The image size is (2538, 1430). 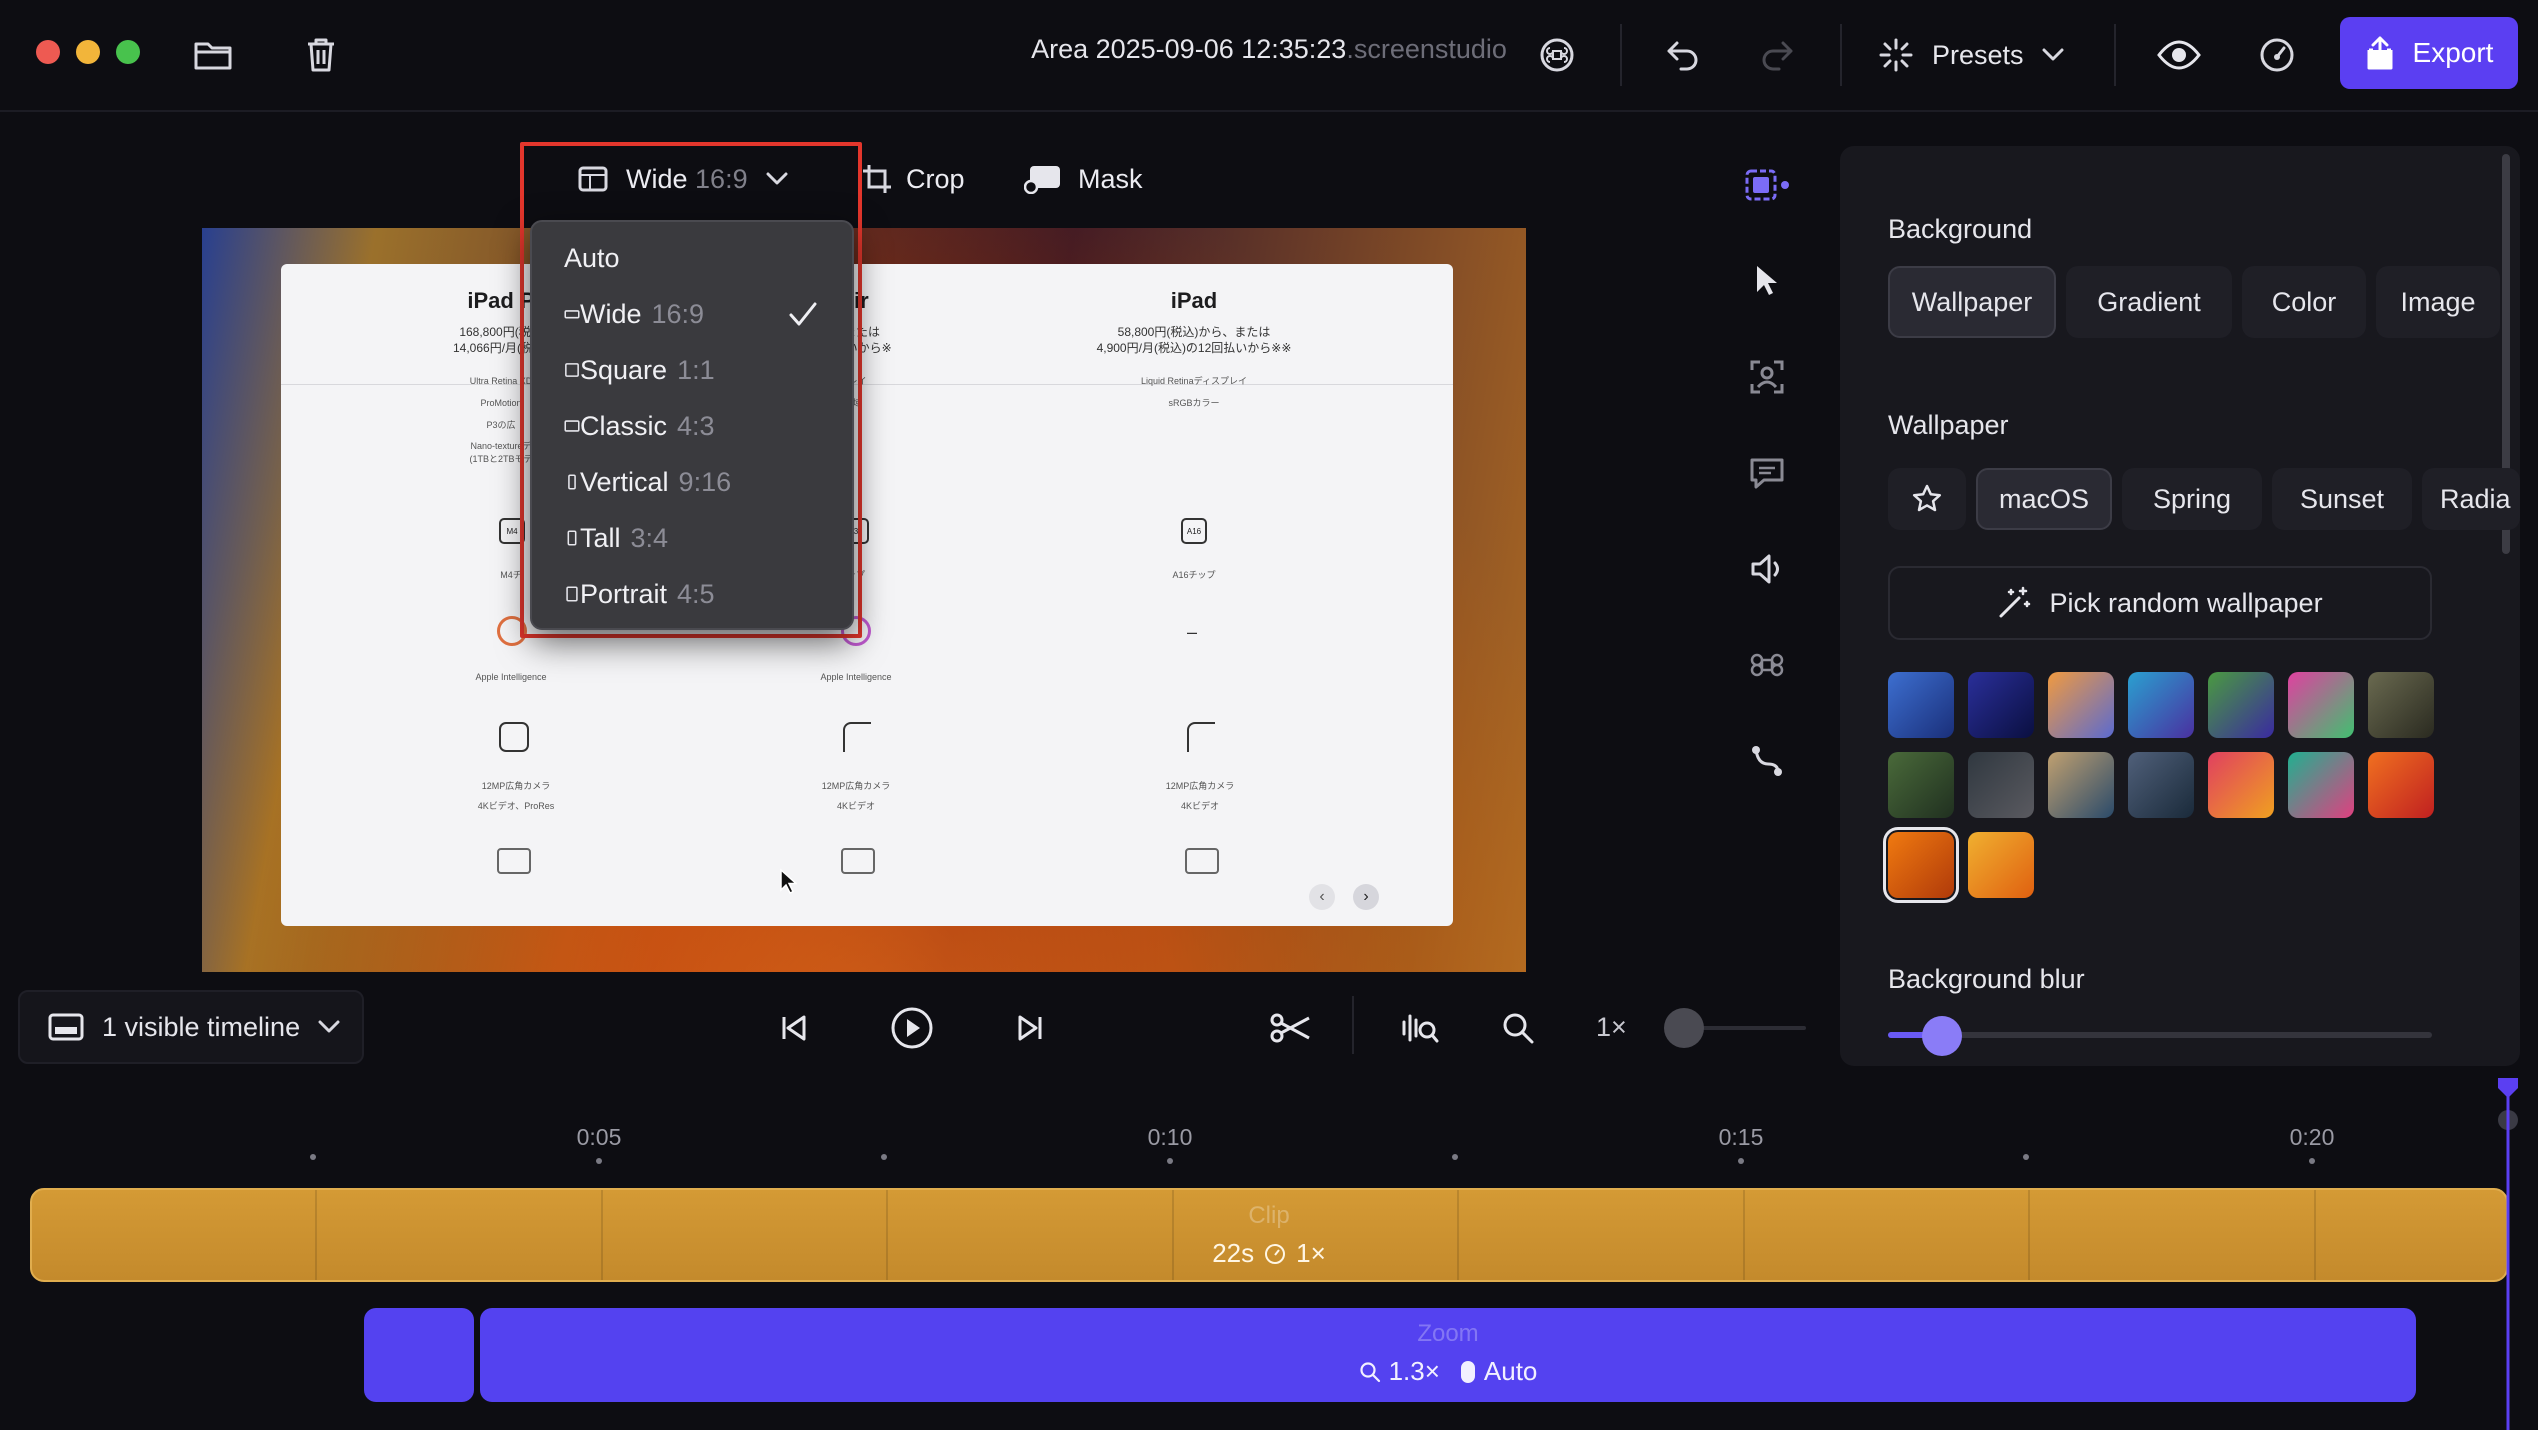 I want to click on star-icon, so click(x=1927, y=498).